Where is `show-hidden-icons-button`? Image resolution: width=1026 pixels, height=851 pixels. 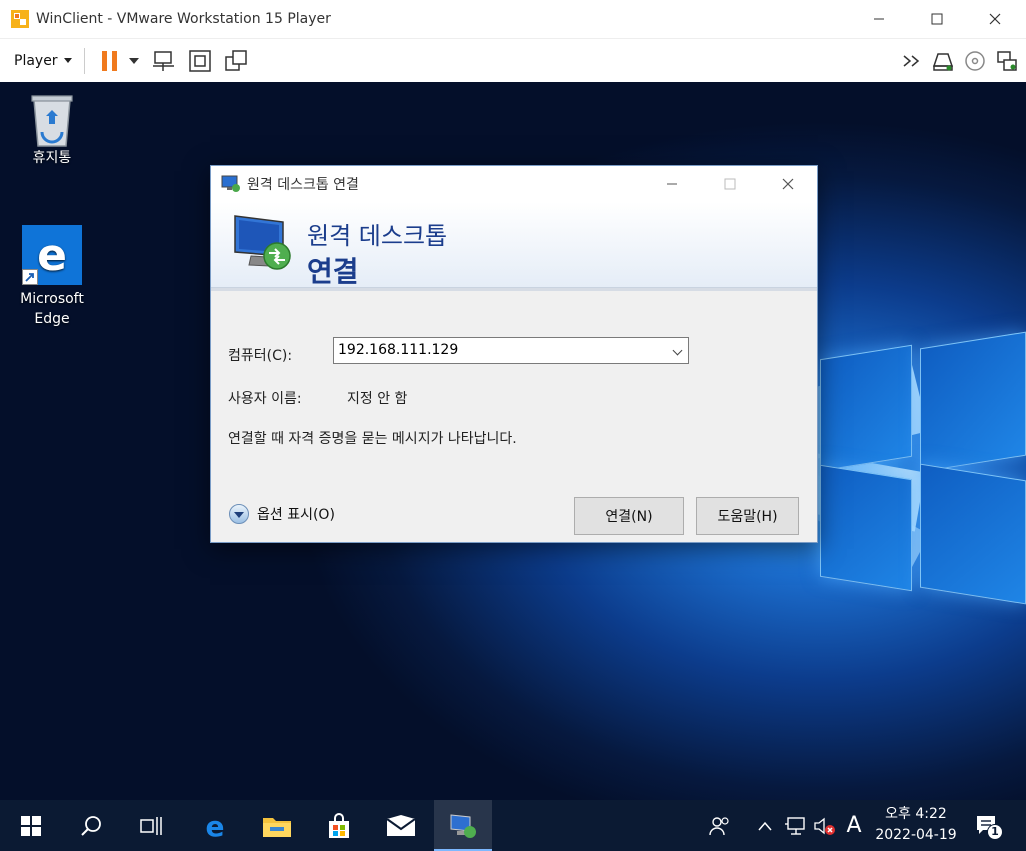 show-hidden-icons-button is located at coordinates (765, 825).